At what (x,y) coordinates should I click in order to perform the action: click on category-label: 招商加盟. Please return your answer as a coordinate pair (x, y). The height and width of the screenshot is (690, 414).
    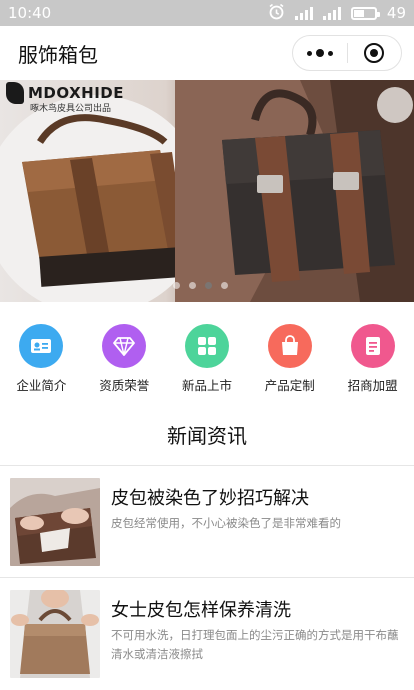
    Looking at the image, I should click on (372, 385).